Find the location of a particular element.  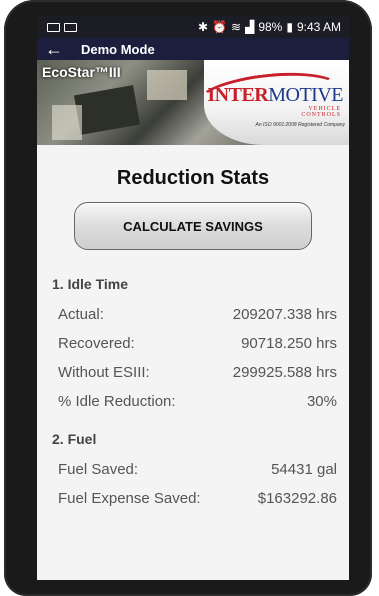

stat-label: Fuel Expense Saved: is located at coordinates (129, 498).